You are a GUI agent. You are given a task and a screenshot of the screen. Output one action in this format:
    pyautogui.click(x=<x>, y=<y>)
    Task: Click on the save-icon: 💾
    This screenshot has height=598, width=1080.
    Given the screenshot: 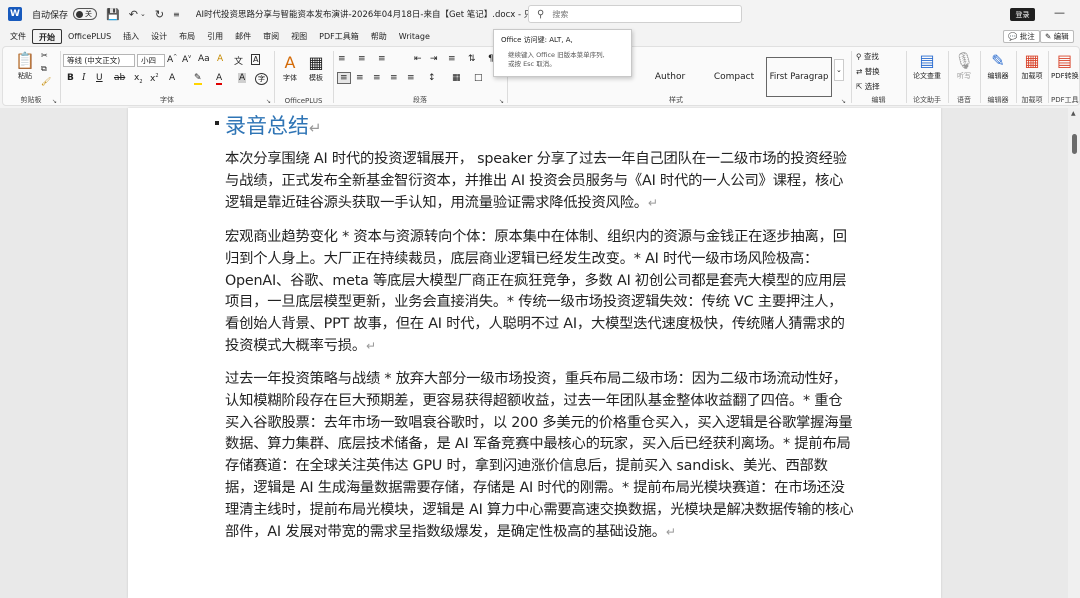 What is the action you would take?
    pyautogui.click(x=113, y=14)
    